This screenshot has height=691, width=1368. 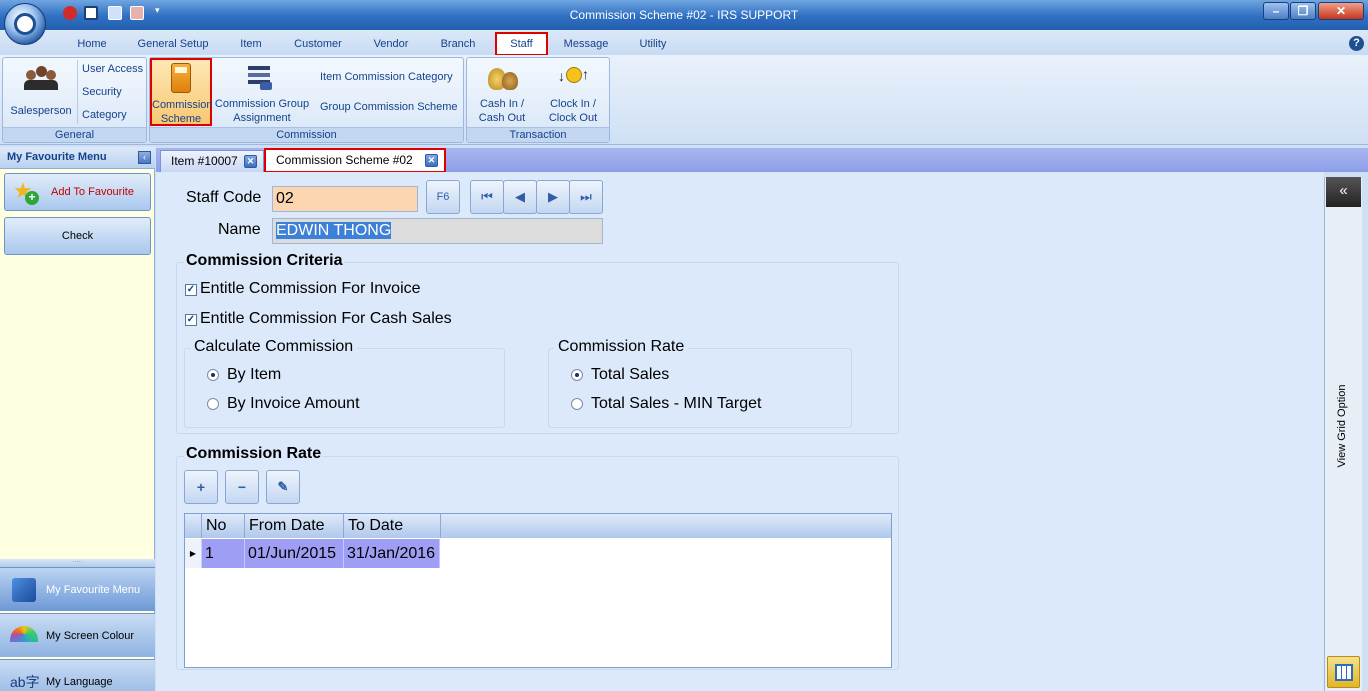 I want to click on ribbon-group-label: General, so click(x=74, y=134).